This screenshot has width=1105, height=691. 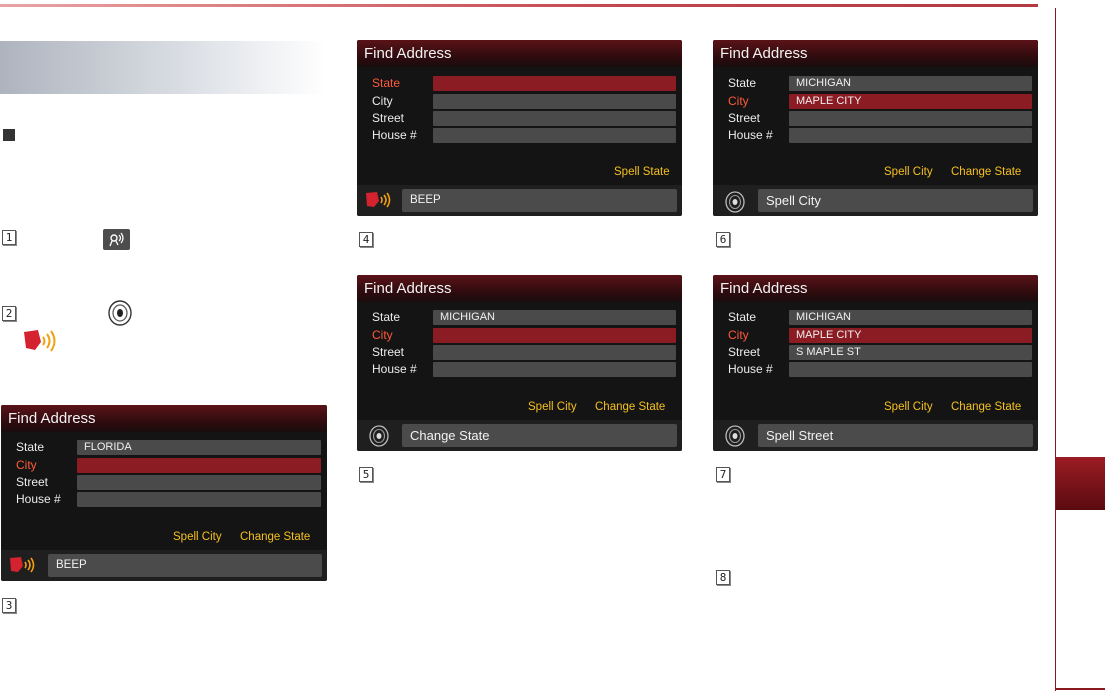 What do you see at coordinates (366, 474) in the screenshot?
I see `step-marker: 5` at bounding box center [366, 474].